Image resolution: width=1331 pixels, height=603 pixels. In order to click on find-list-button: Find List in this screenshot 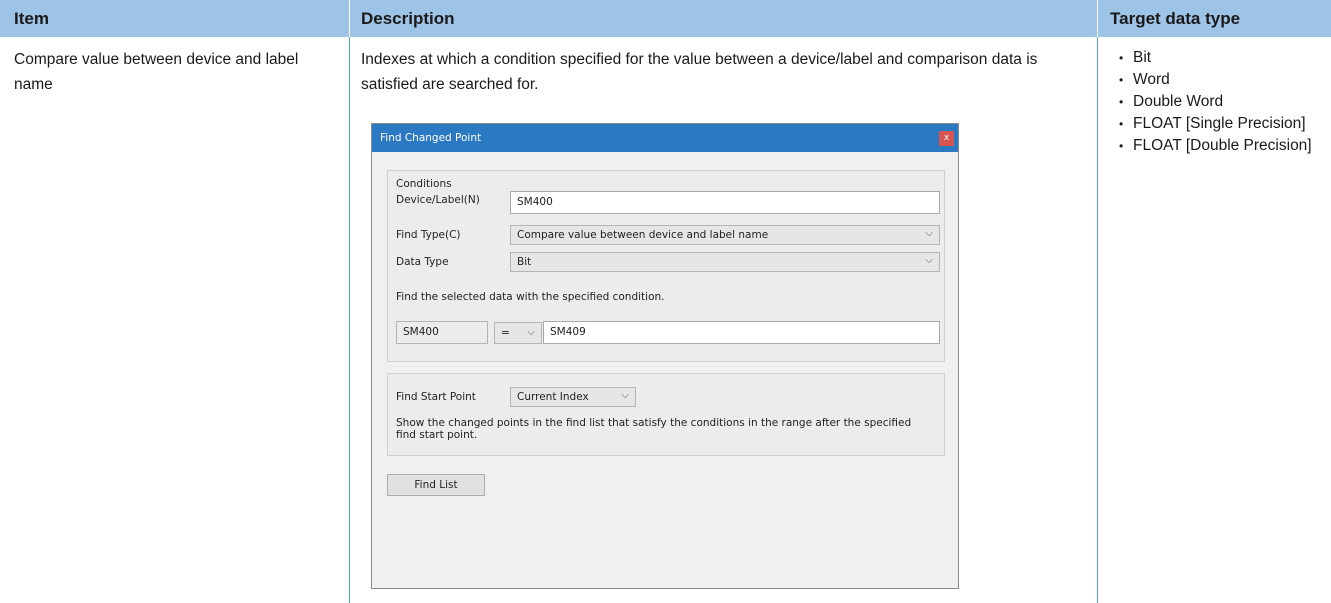, I will do `click(436, 485)`.